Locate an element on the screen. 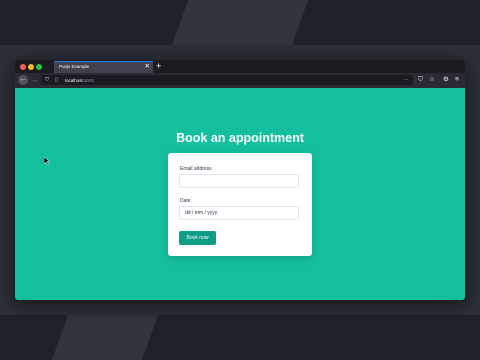 The width and height of the screenshot is (480, 360). maximize-window-button is located at coordinates (39, 66).